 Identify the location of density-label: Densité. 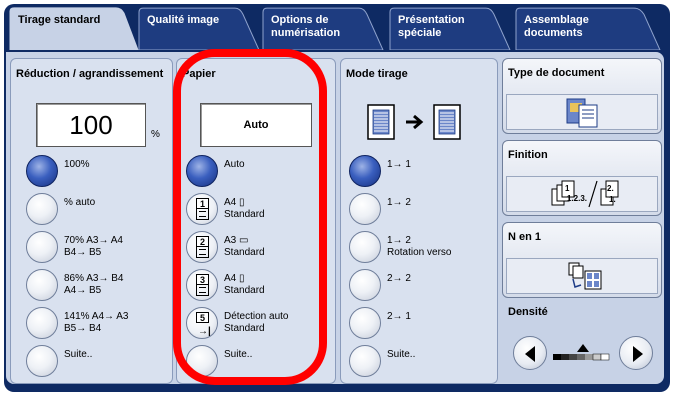
(528, 312).